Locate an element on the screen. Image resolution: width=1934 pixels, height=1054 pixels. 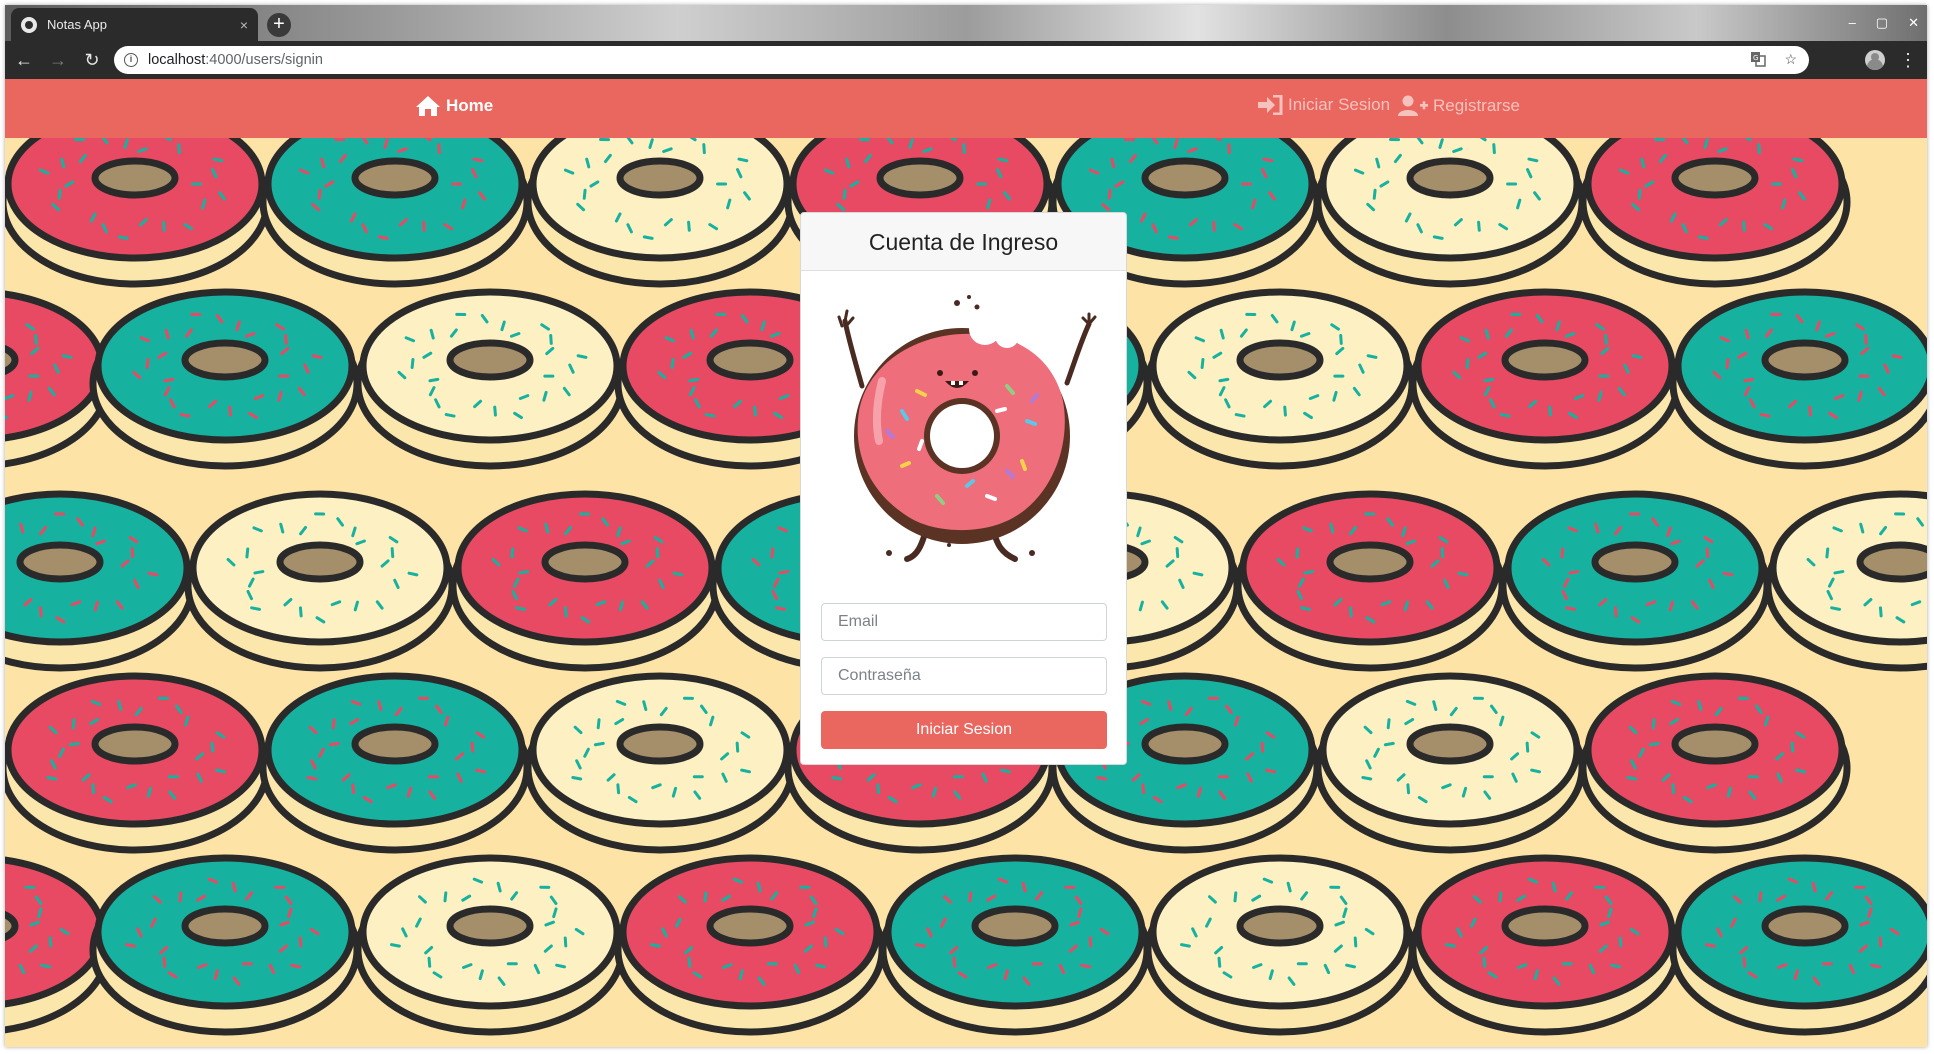
signin-submit-button: Iniciar Sesion is located at coordinates (964, 730).